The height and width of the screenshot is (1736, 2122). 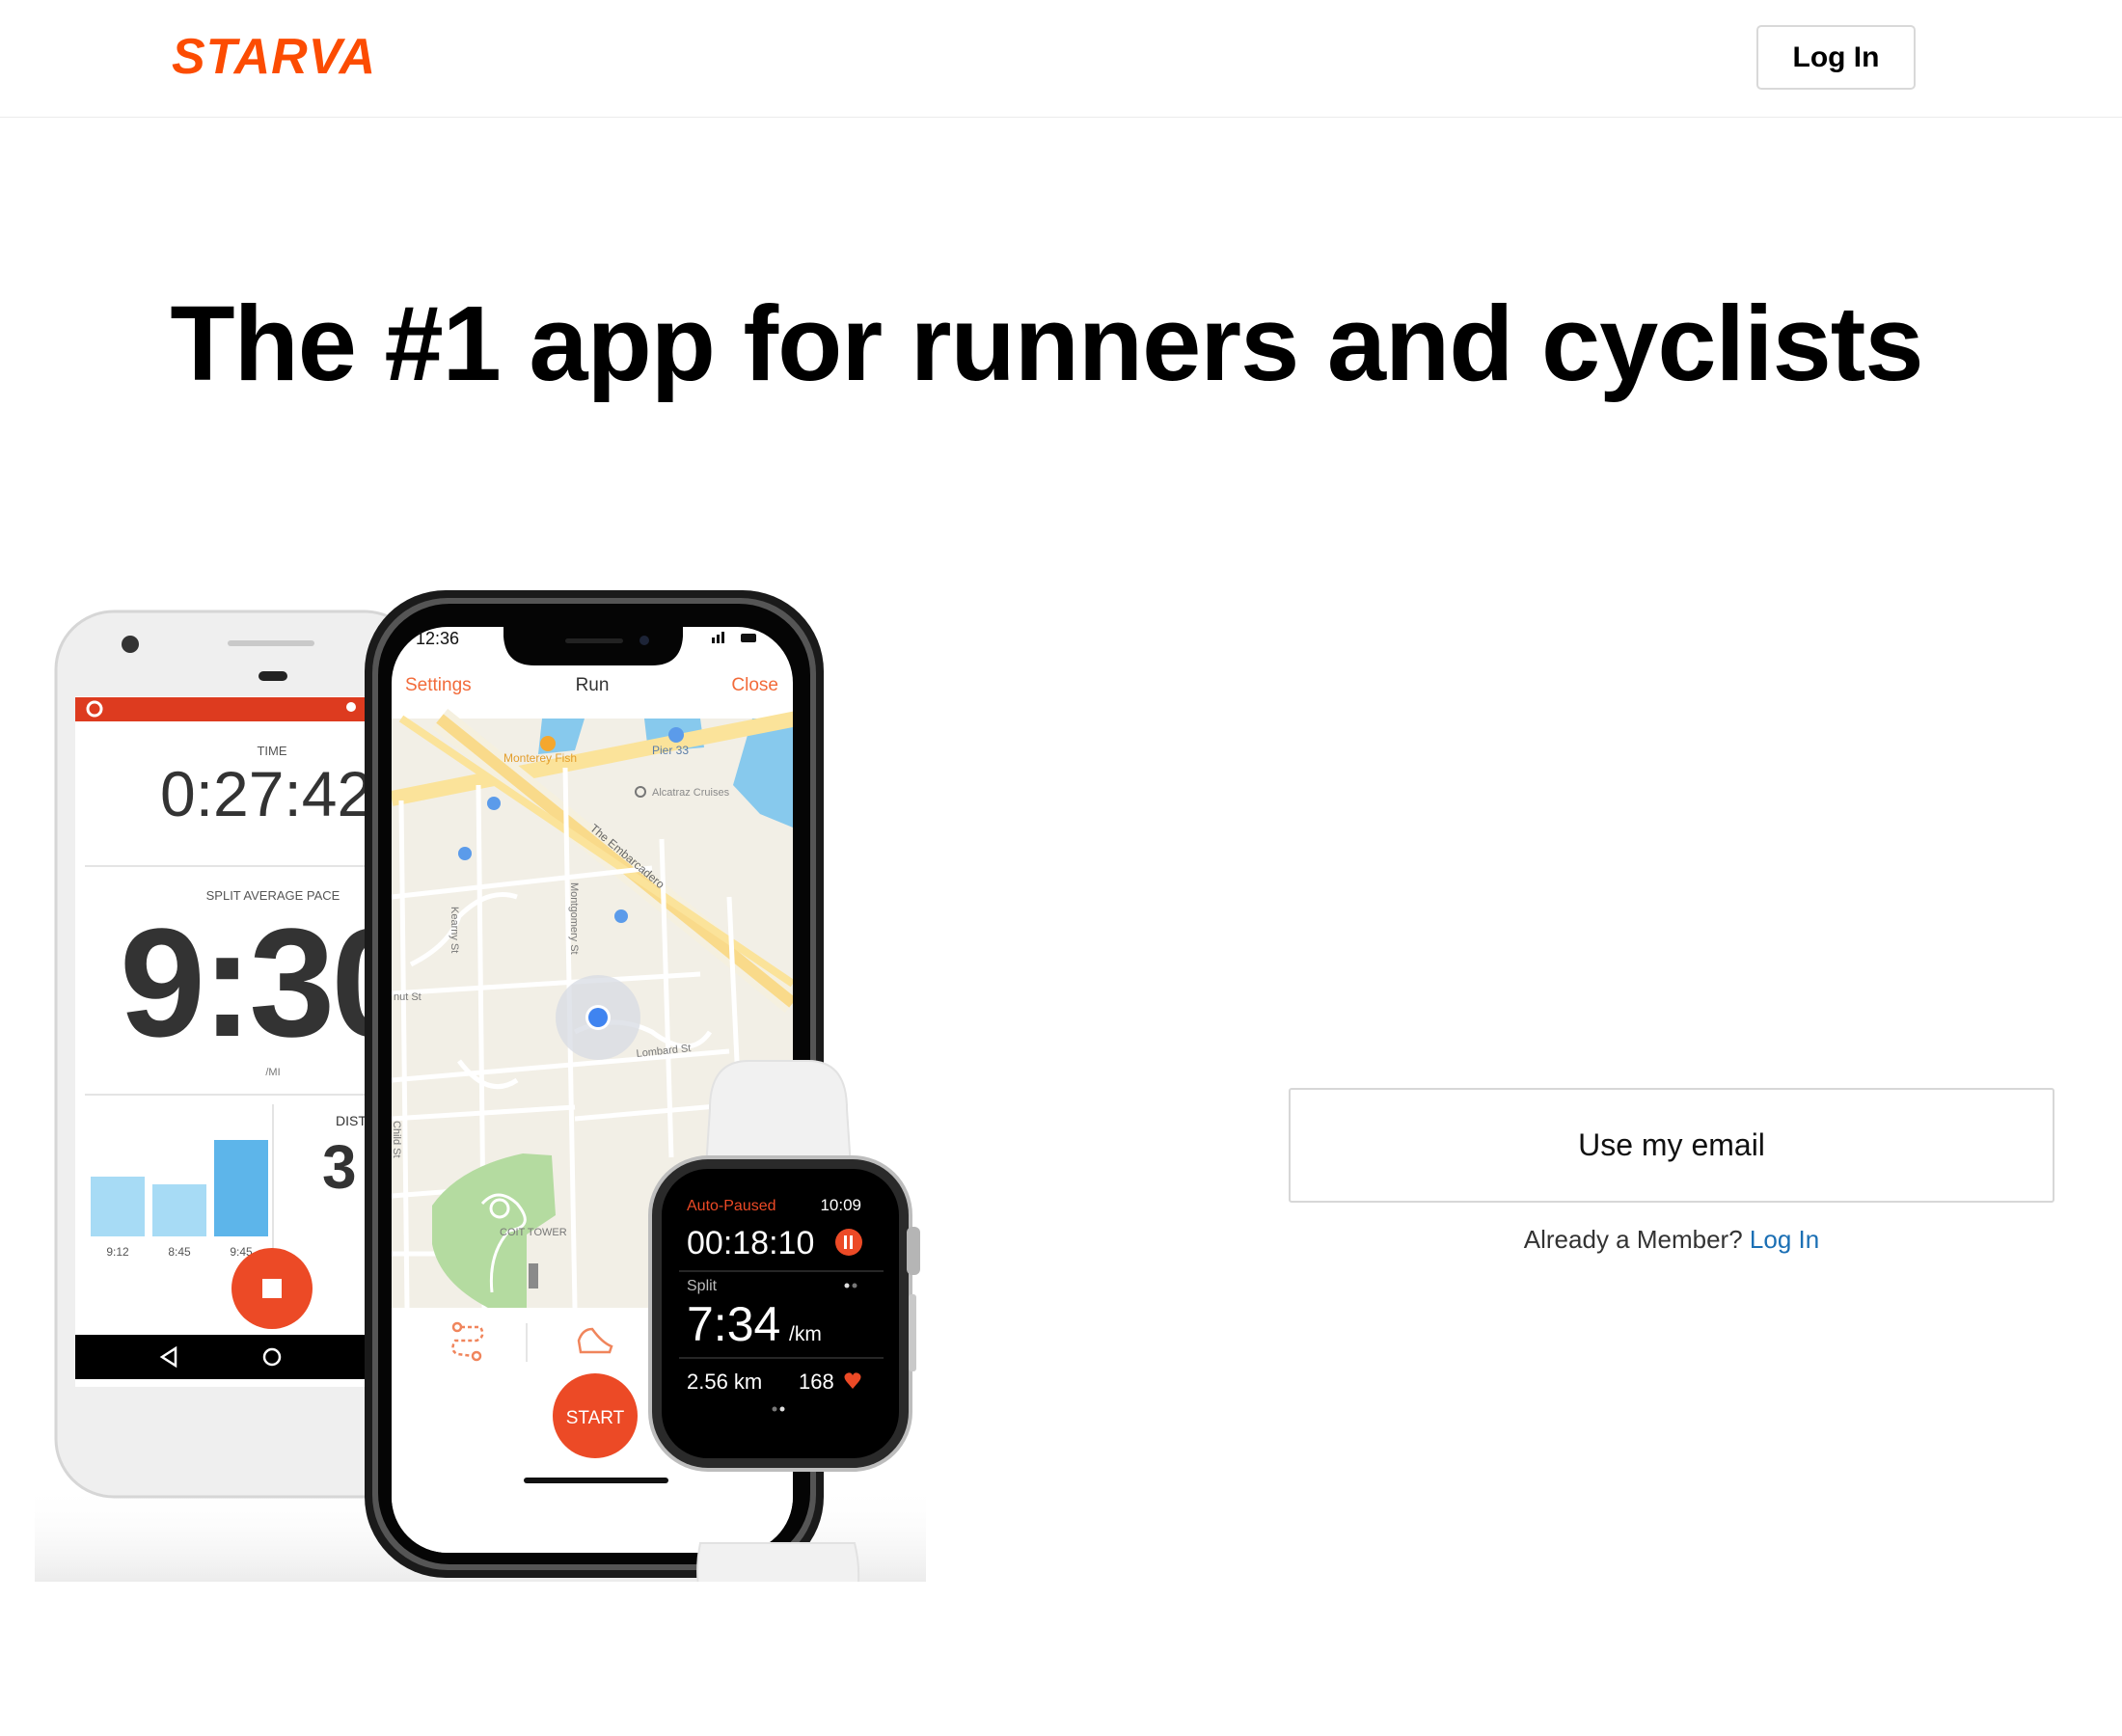 What do you see at coordinates (574, 918) in the screenshot?
I see `map-label-montgomery: Montgomery St` at bounding box center [574, 918].